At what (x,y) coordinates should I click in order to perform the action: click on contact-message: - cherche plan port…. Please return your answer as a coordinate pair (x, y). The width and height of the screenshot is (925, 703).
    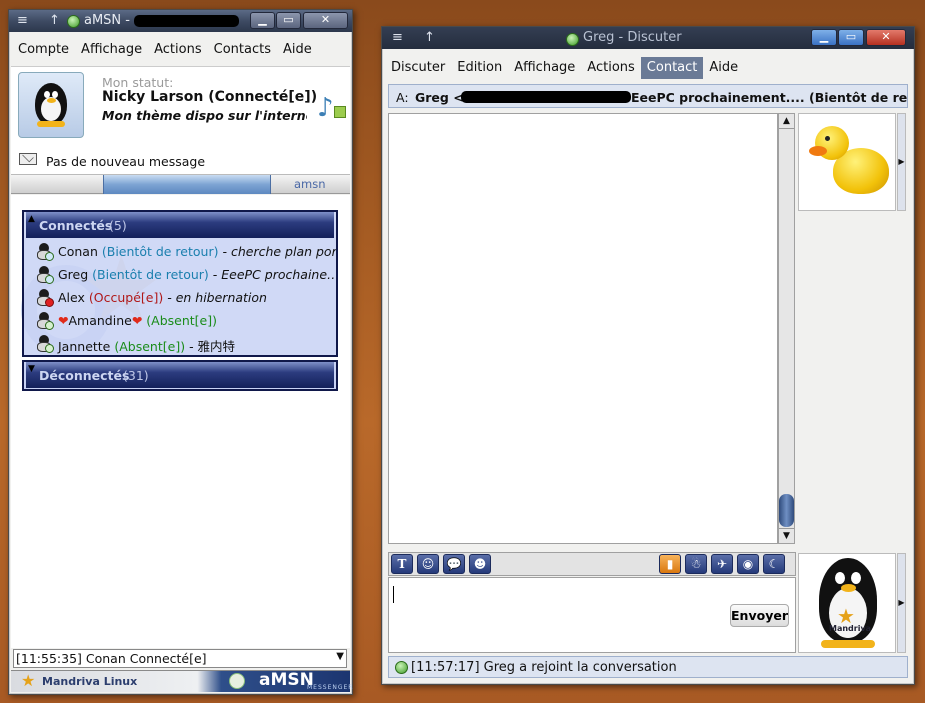
    Looking at the image, I should click on (279, 251).